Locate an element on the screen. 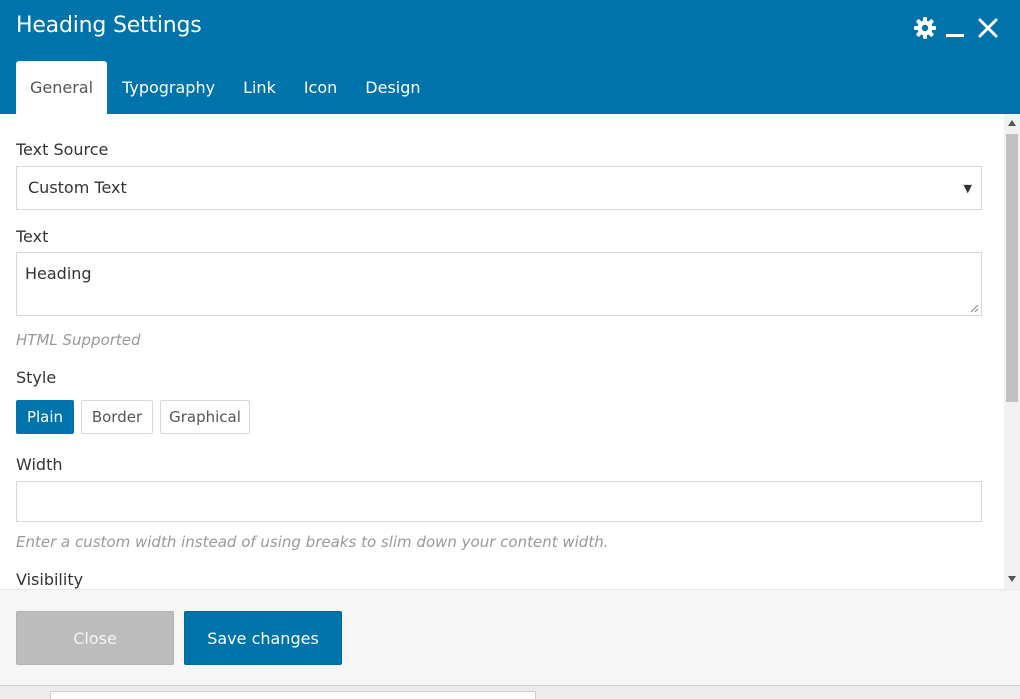 This screenshot has width=1020, height=699. dialog-title: Heading Settings is located at coordinates (109, 25).